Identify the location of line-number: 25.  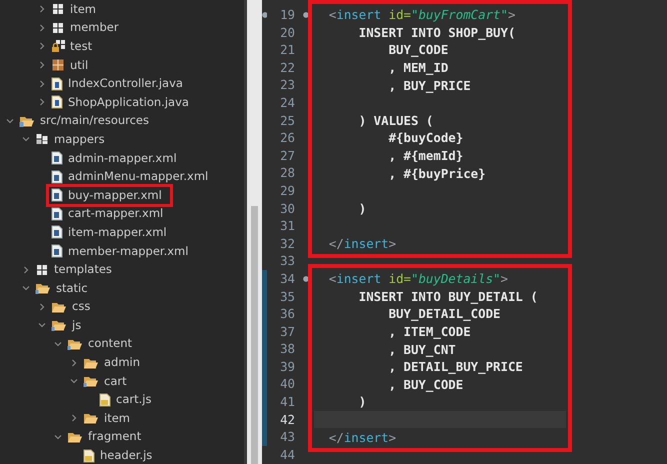
(287, 121).